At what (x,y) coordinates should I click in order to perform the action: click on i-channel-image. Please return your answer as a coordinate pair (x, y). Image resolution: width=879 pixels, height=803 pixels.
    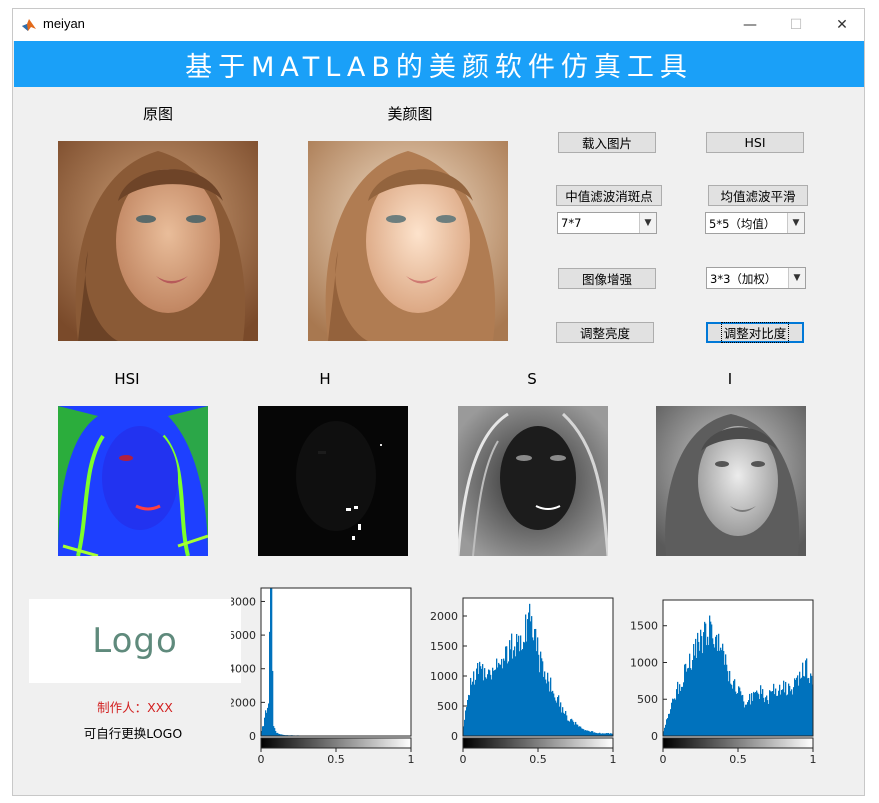
    Looking at the image, I should click on (731, 481).